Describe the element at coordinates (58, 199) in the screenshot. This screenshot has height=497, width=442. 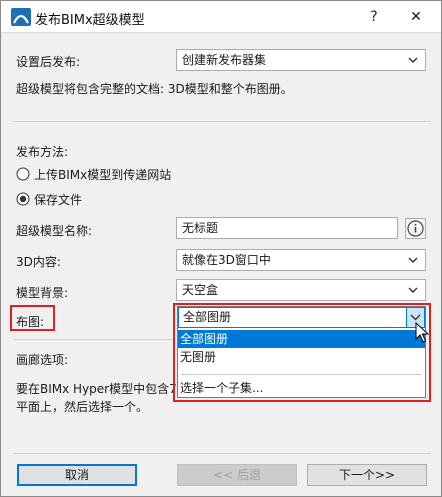
I see `radio-save-label: 保存文件` at that location.